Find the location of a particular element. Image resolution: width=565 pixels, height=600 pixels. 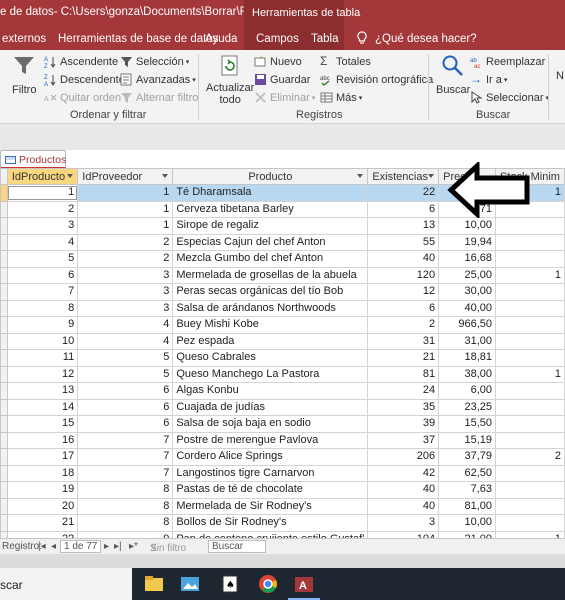

table-row: 15 6 Salsa de soja baja en sodio 39 15,50 is located at coordinates (282, 424).